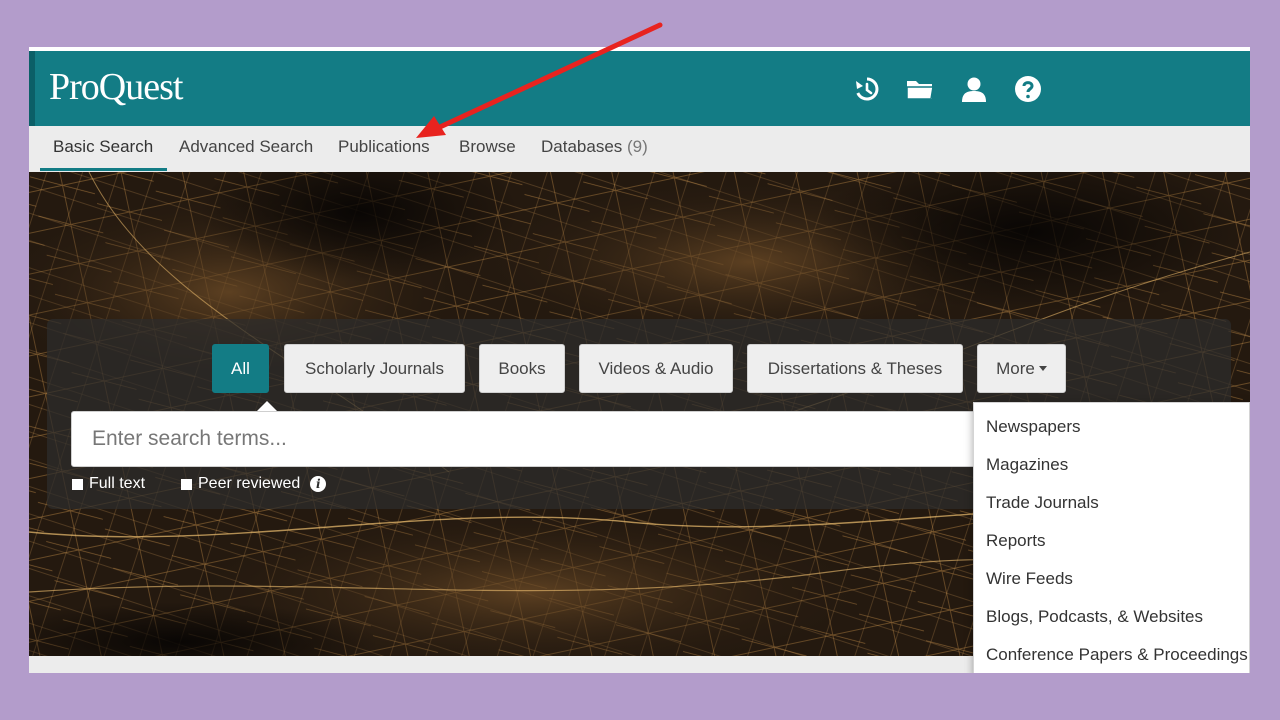 The height and width of the screenshot is (720, 1280). I want to click on menu-item-newspapers: Newspapers, so click(1033, 427).